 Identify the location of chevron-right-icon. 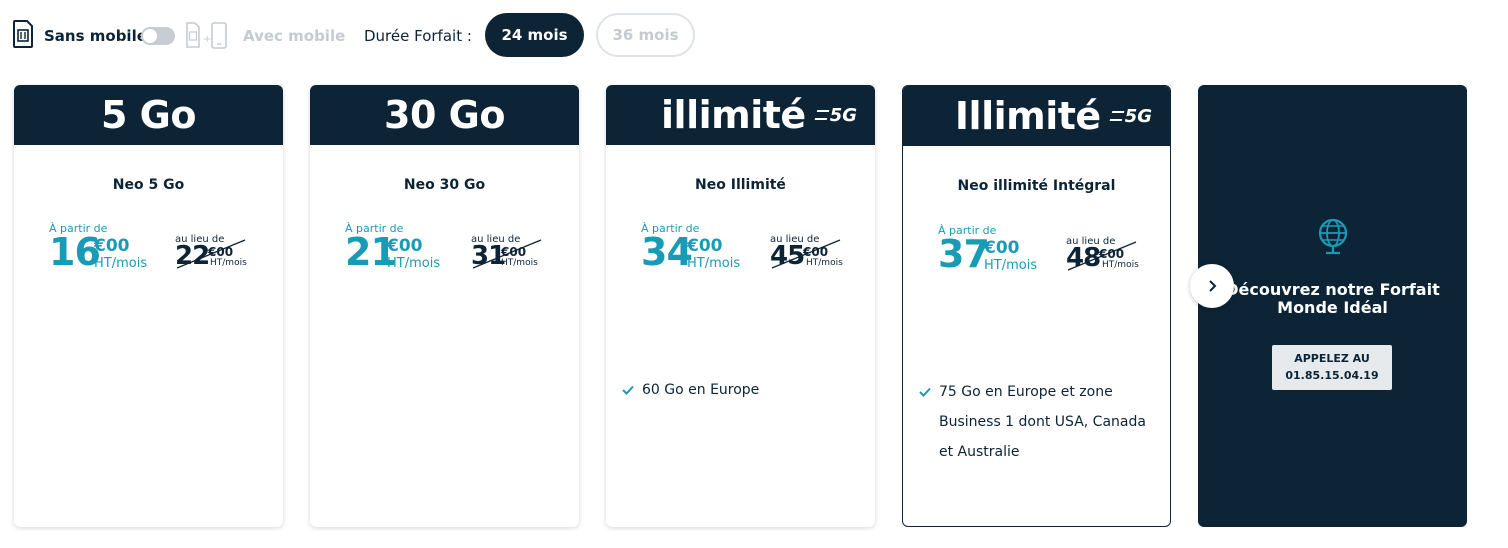
(1213, 286).